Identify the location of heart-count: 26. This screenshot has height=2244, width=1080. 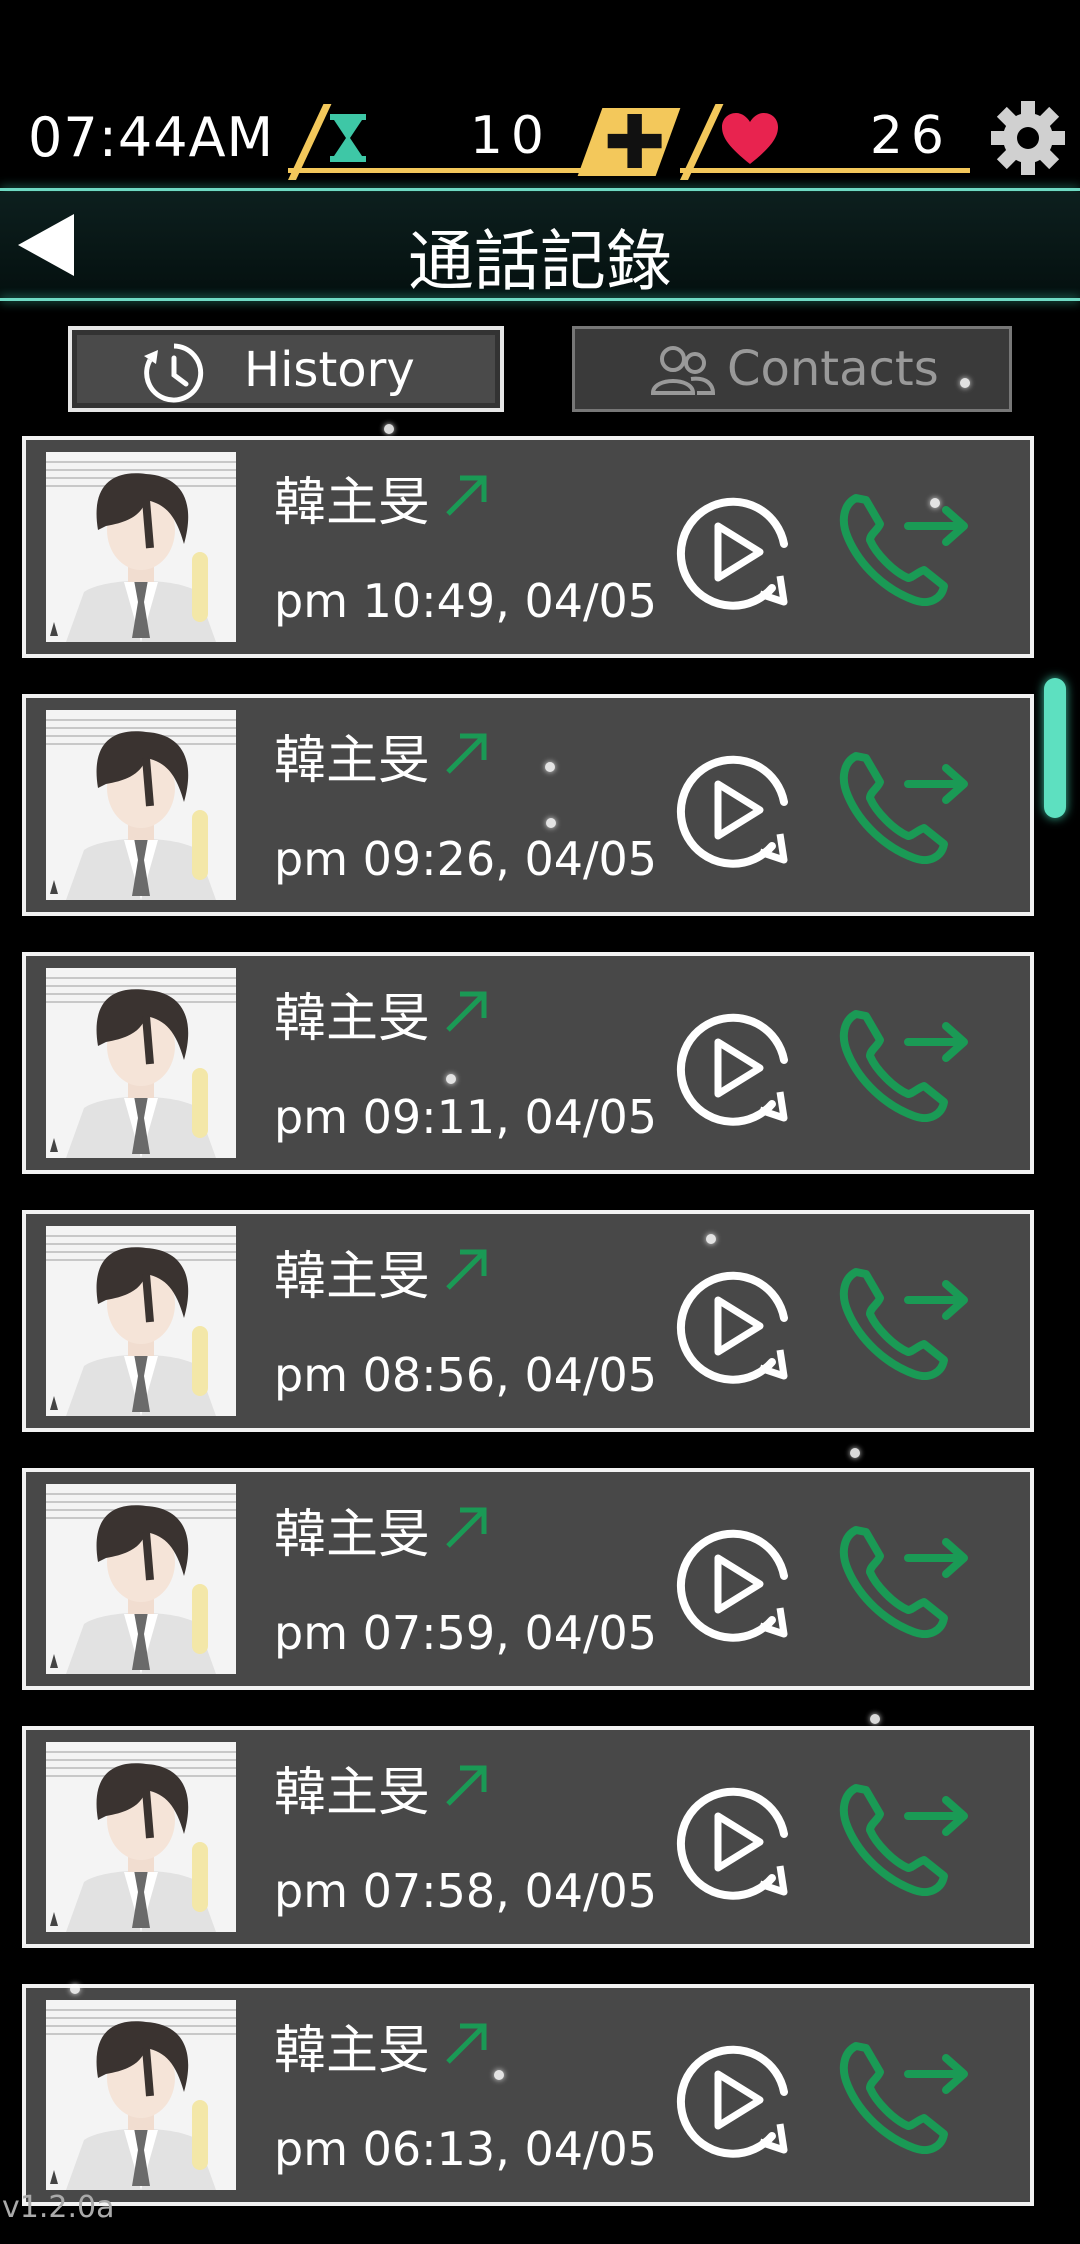
(910, 136).